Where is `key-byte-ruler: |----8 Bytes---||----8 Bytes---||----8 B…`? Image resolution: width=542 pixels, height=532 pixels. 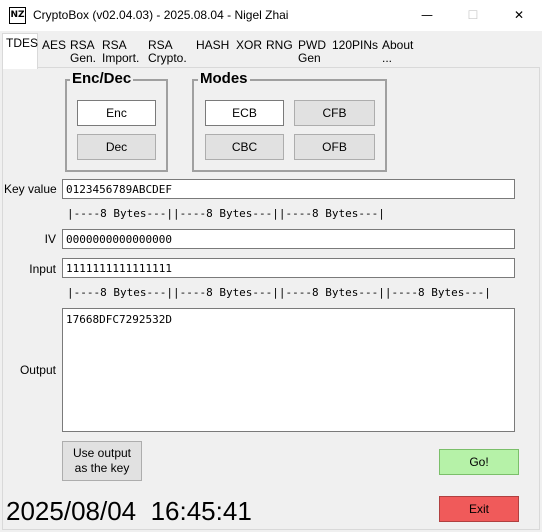
key-byte-ruler: |----8 Bytes---||----8 Bytes---||----8 B… is located at coordinates (226, 213).